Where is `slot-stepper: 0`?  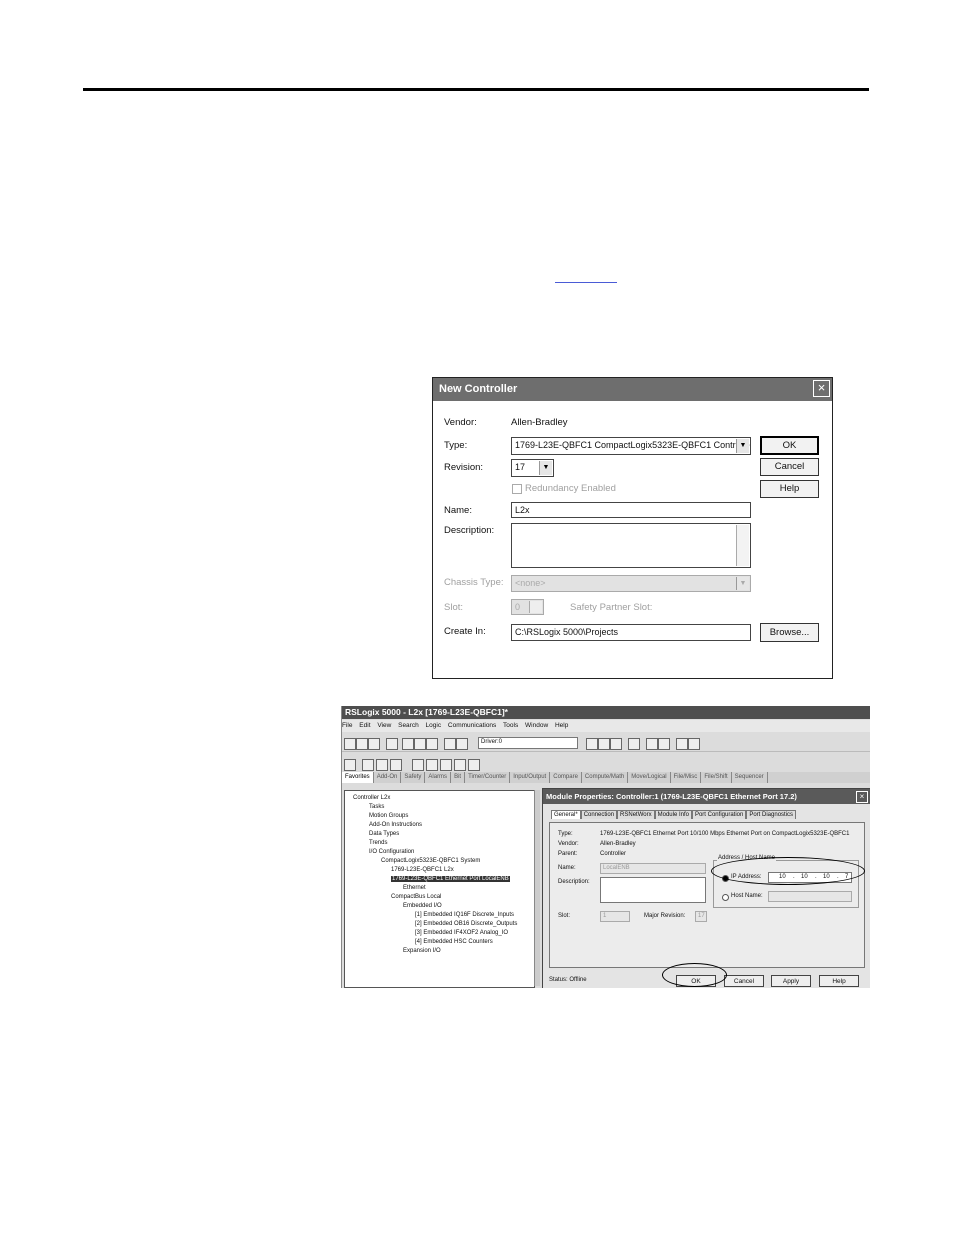
slot-stepper: 0 is located at coordinates (527, 607).